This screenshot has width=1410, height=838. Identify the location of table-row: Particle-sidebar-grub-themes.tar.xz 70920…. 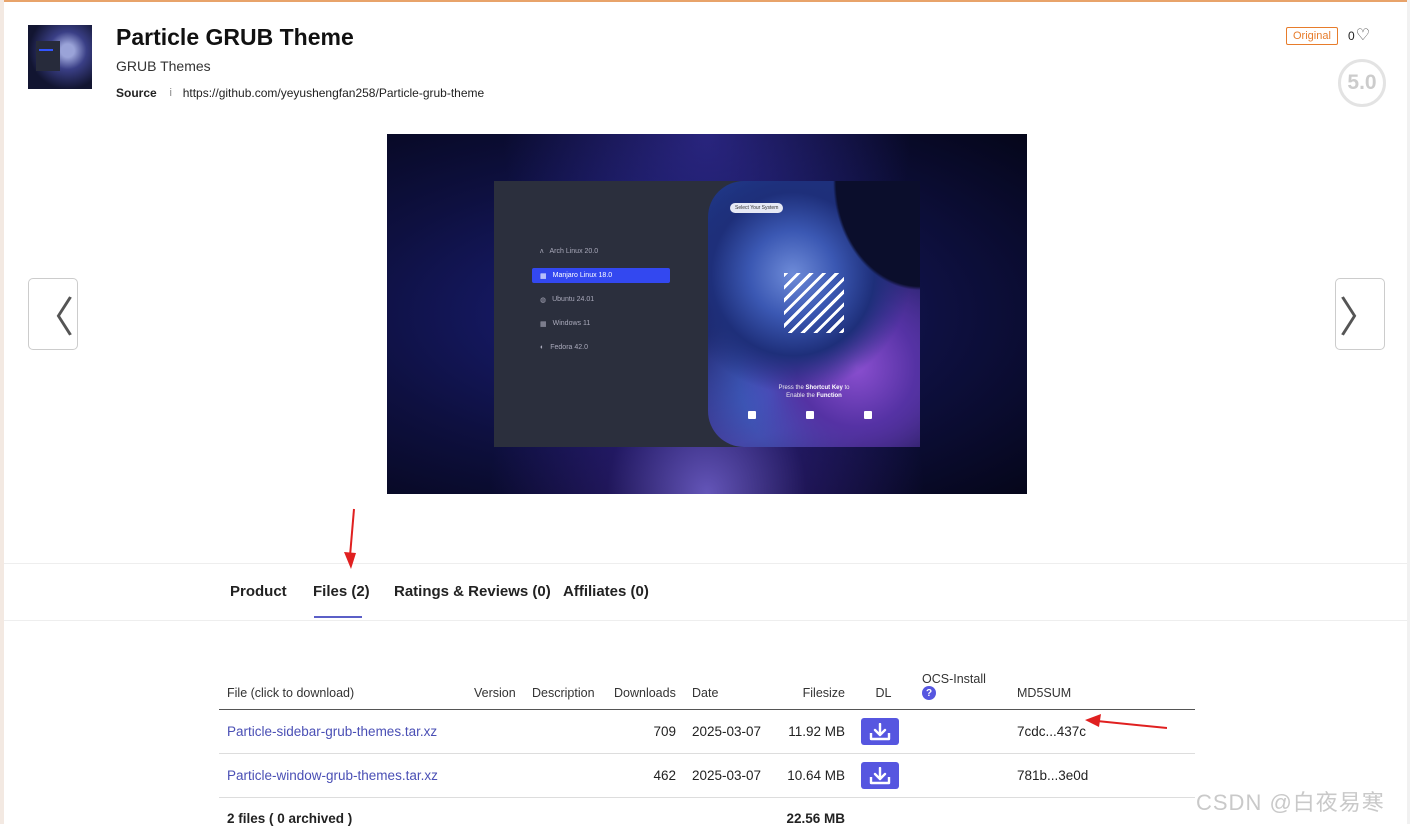
(707, 732).